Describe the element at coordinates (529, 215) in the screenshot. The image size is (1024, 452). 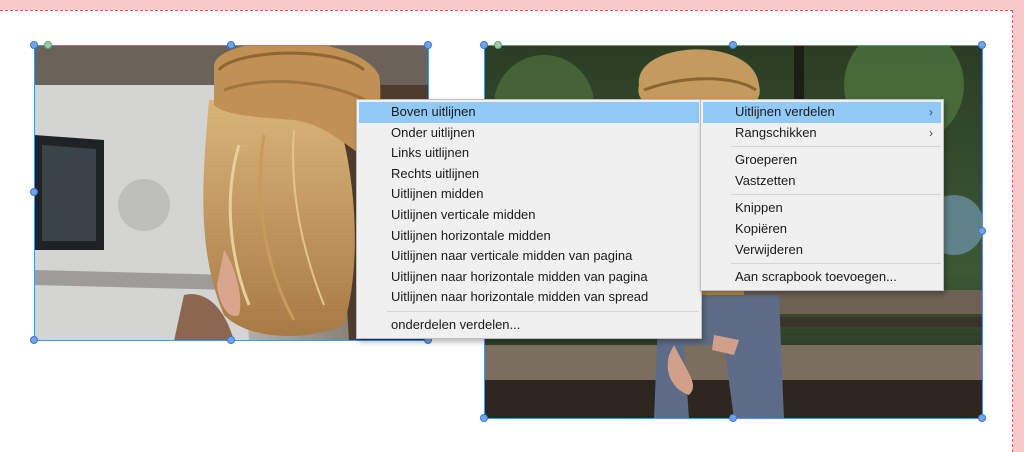
I see `menu-item-align-vertical-middle: Uitlijnen verticale midden` at that location.